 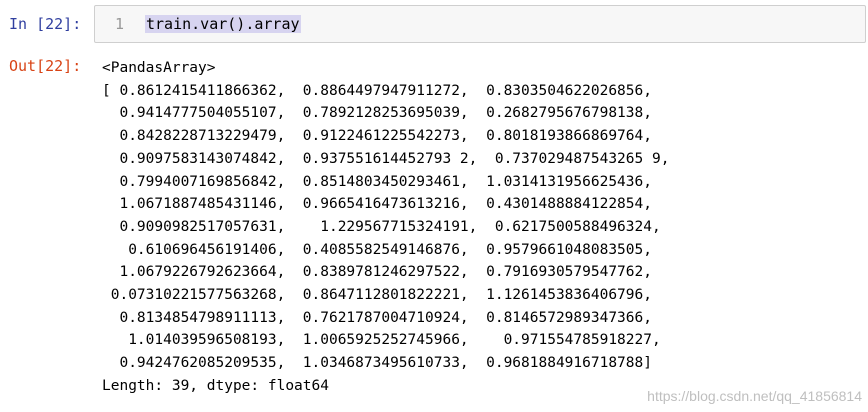 What do you see at coordinates (120, 24) in the screenshot?
I see `line-number: 1` at bounding box center [120, 24].